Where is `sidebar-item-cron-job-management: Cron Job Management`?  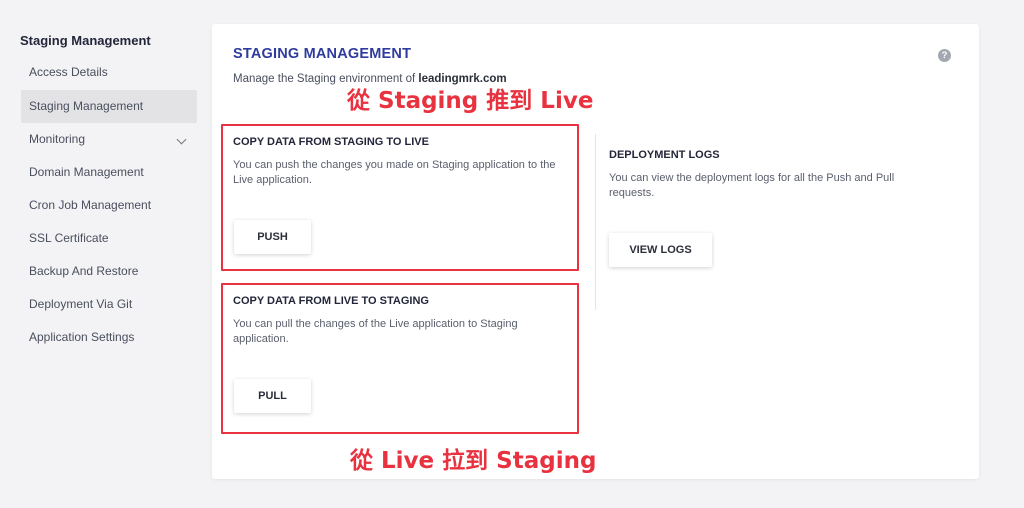 sidebar-item-cron-job-management: Cron Job Management is located at coordinates (109, 205).